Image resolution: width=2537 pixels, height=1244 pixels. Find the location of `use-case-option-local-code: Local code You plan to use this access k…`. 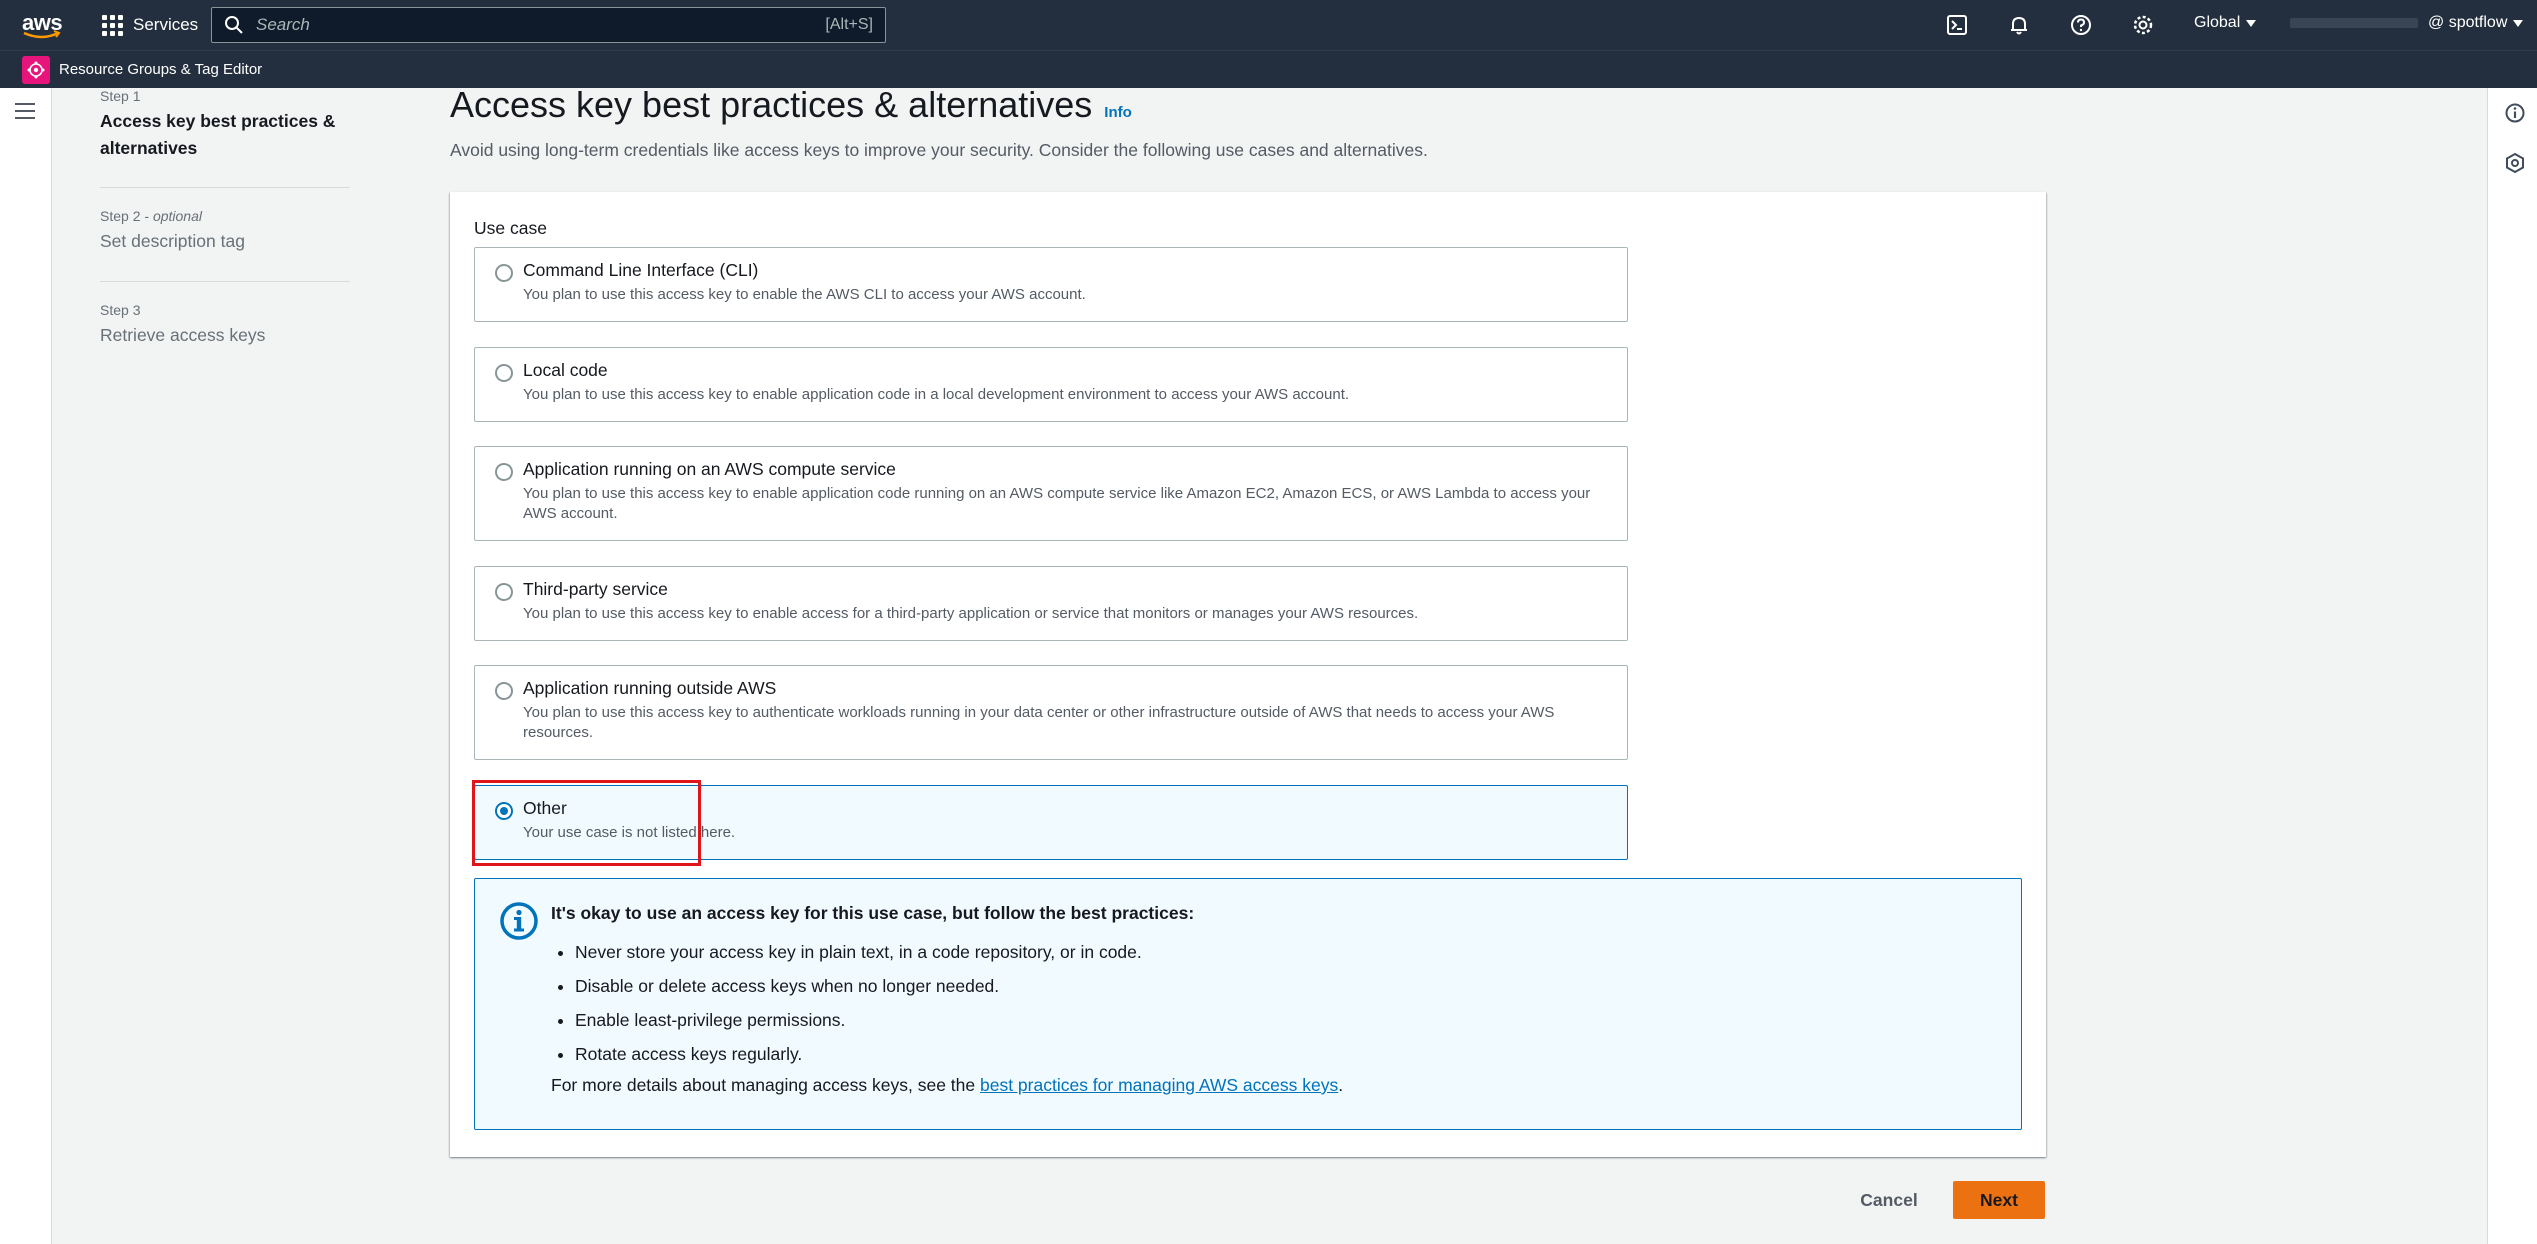

use-case-option-local-code: Local code You plan to use this access k… is located at coordinates (1051, 384).